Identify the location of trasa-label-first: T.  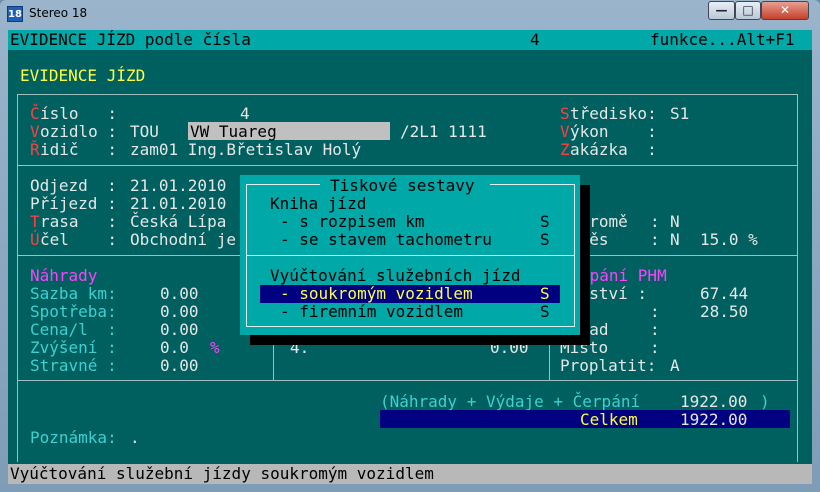
(35, 221).